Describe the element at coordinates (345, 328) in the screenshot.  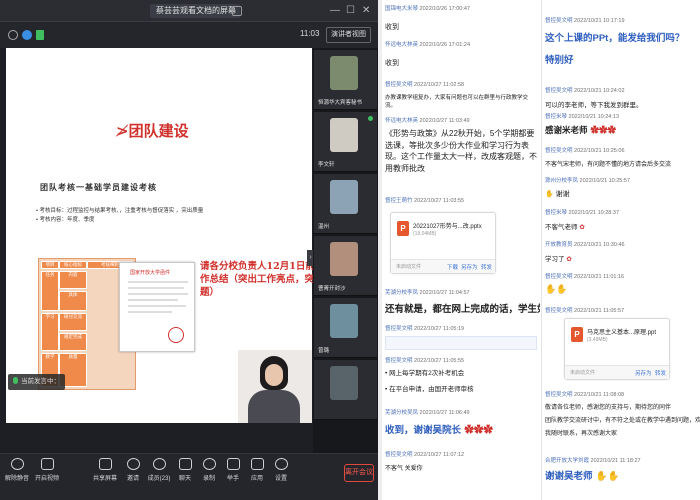
I see `participant-tile: 曾璐` at that location.